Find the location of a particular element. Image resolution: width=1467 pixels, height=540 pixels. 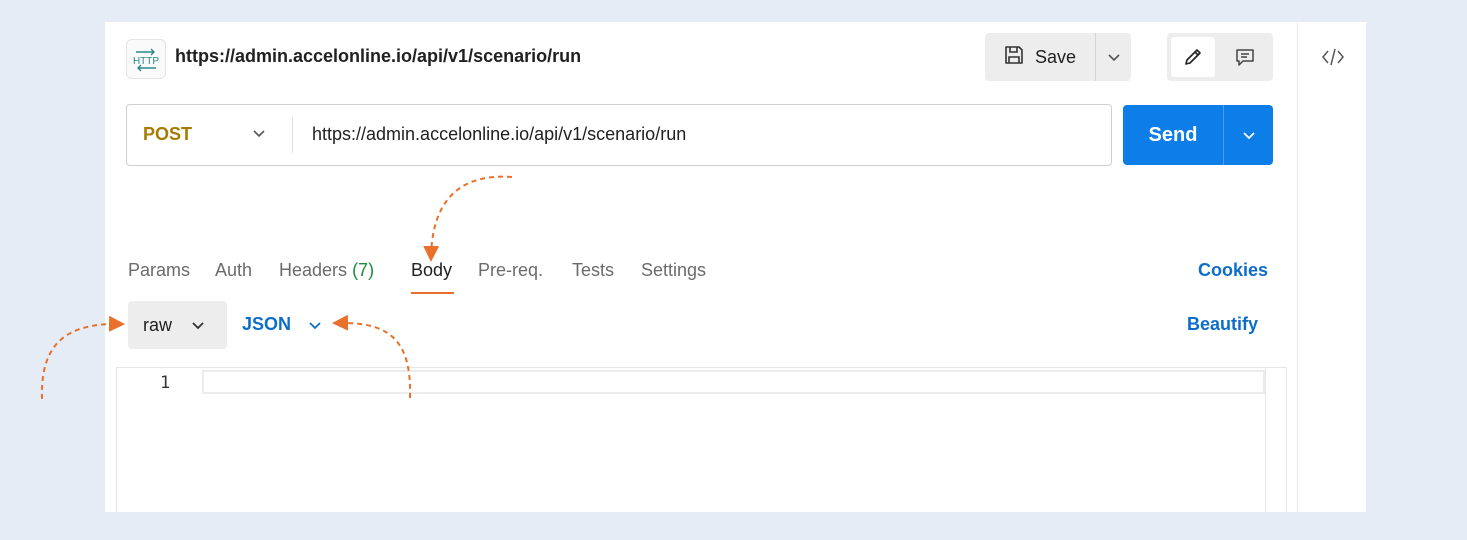

save-options-button is located at coordinates (1113, 57).